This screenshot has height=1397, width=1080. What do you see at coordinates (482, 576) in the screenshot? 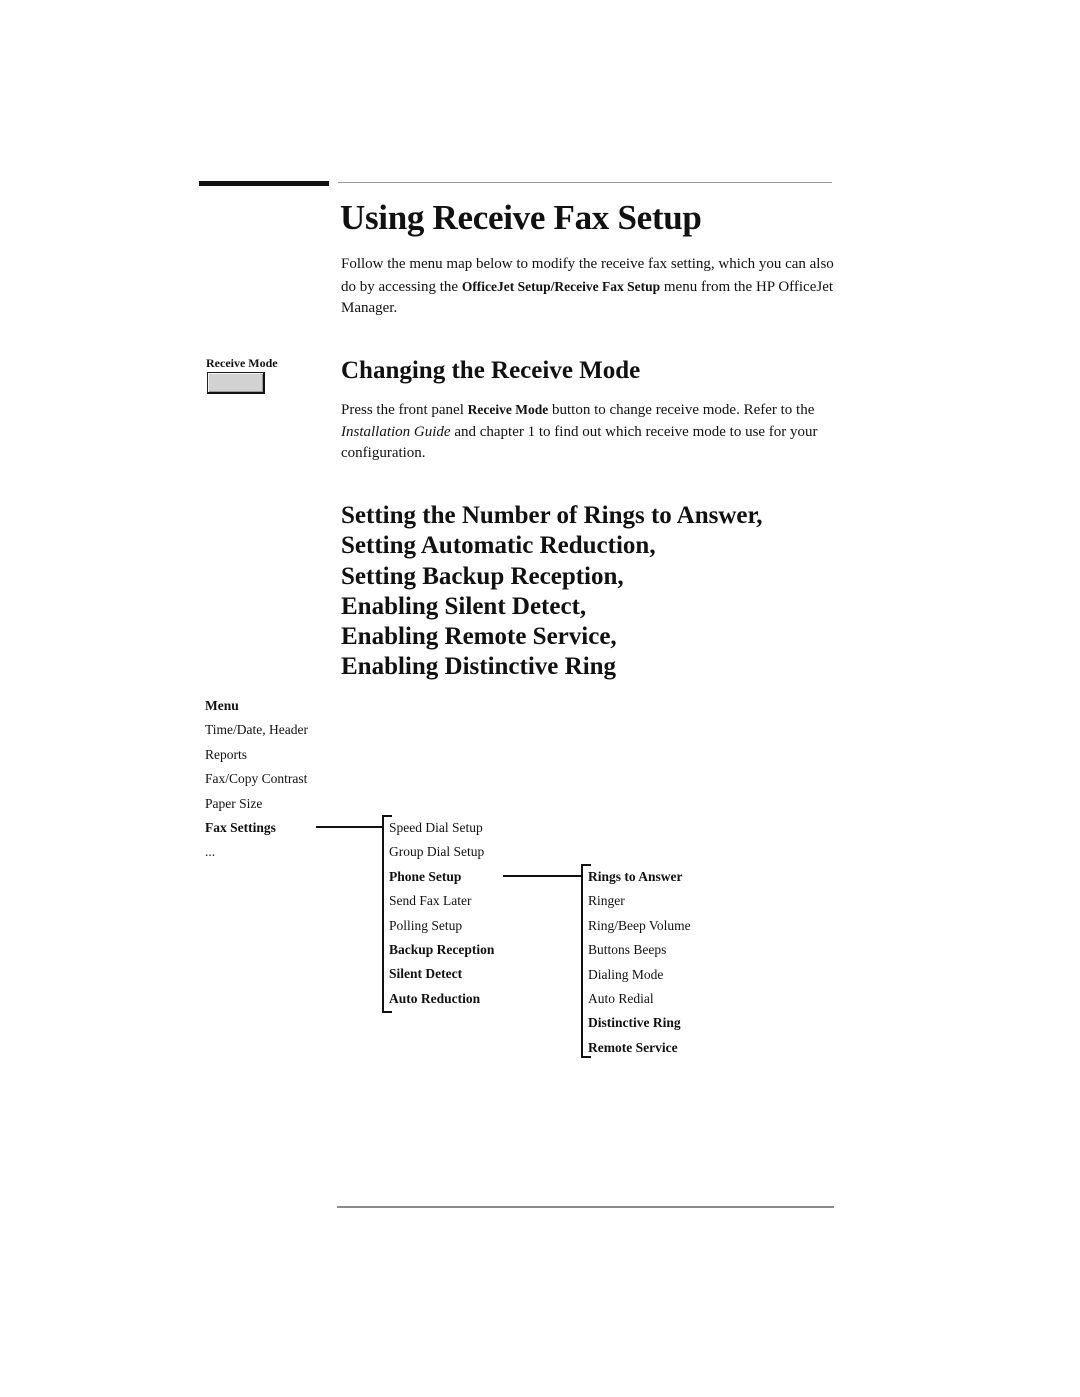
I see `heading-line: Setting Backup Reception,` at bounding box center [482, 576].